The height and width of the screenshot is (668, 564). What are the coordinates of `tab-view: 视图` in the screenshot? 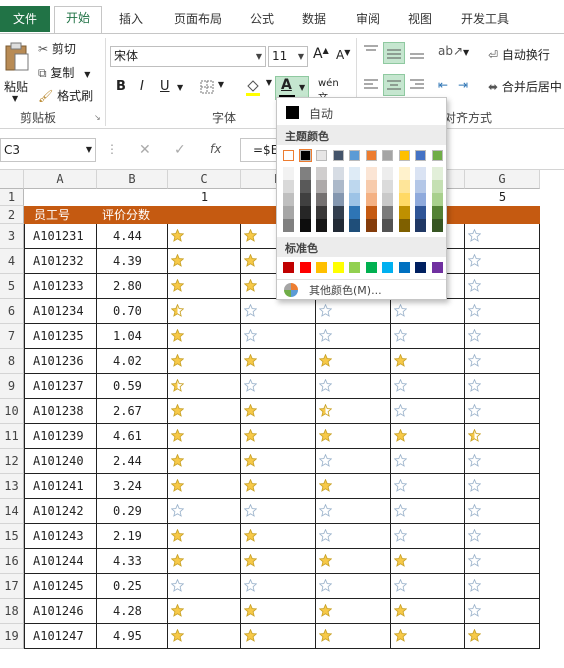 It's located at (420, 21).